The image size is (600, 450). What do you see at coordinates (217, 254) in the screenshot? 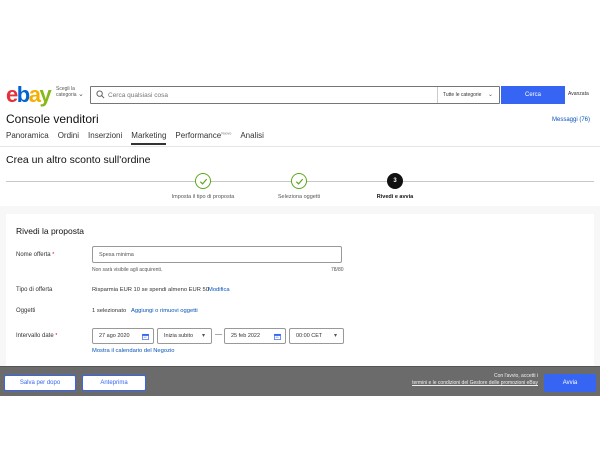
I see `offer-name-input: Spesa minima` at bounding box center [217, 254].